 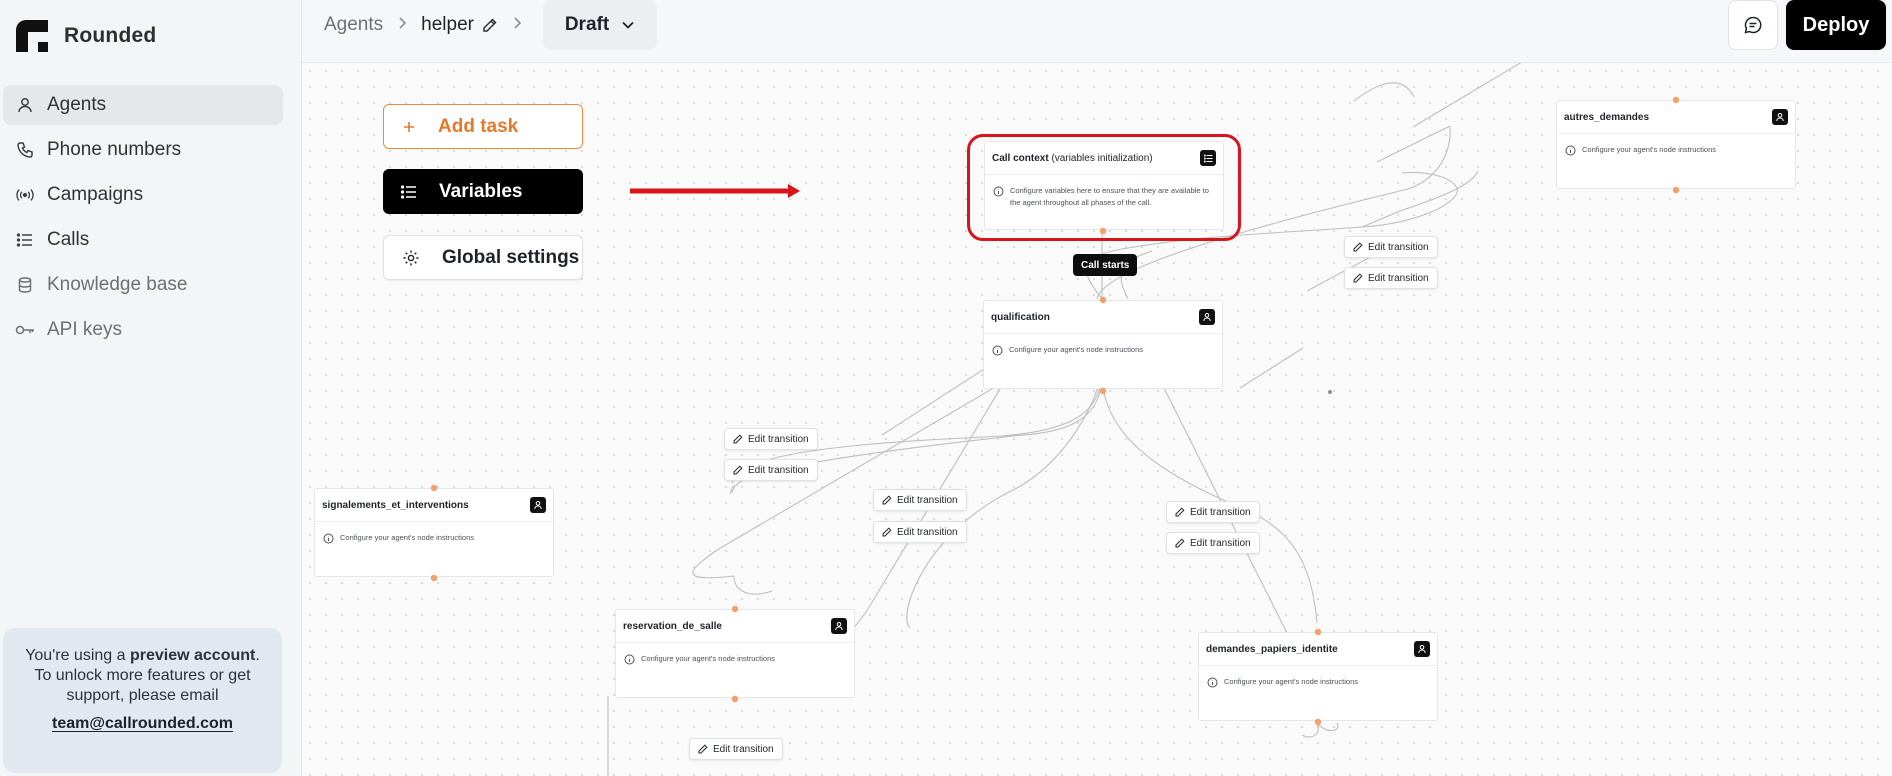 I want to click on sidebar-item-api-keys: API keys, so click(x=143, y=330).